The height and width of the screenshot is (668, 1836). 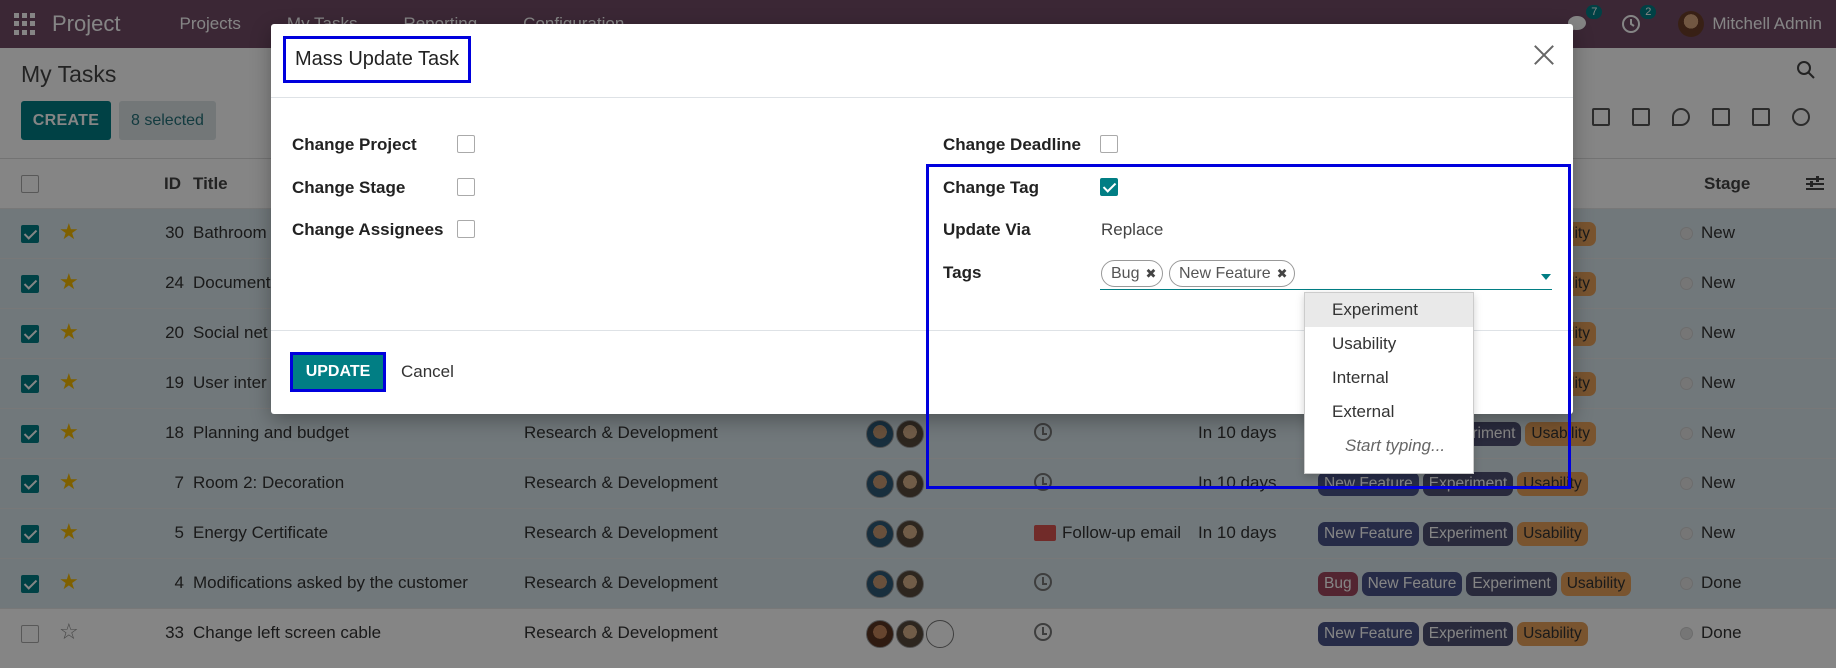 What do you see at coordinates (1389, 412) in the screenshot?
I see `dropdown-option-external: External` at bounding box center [1389, 412].